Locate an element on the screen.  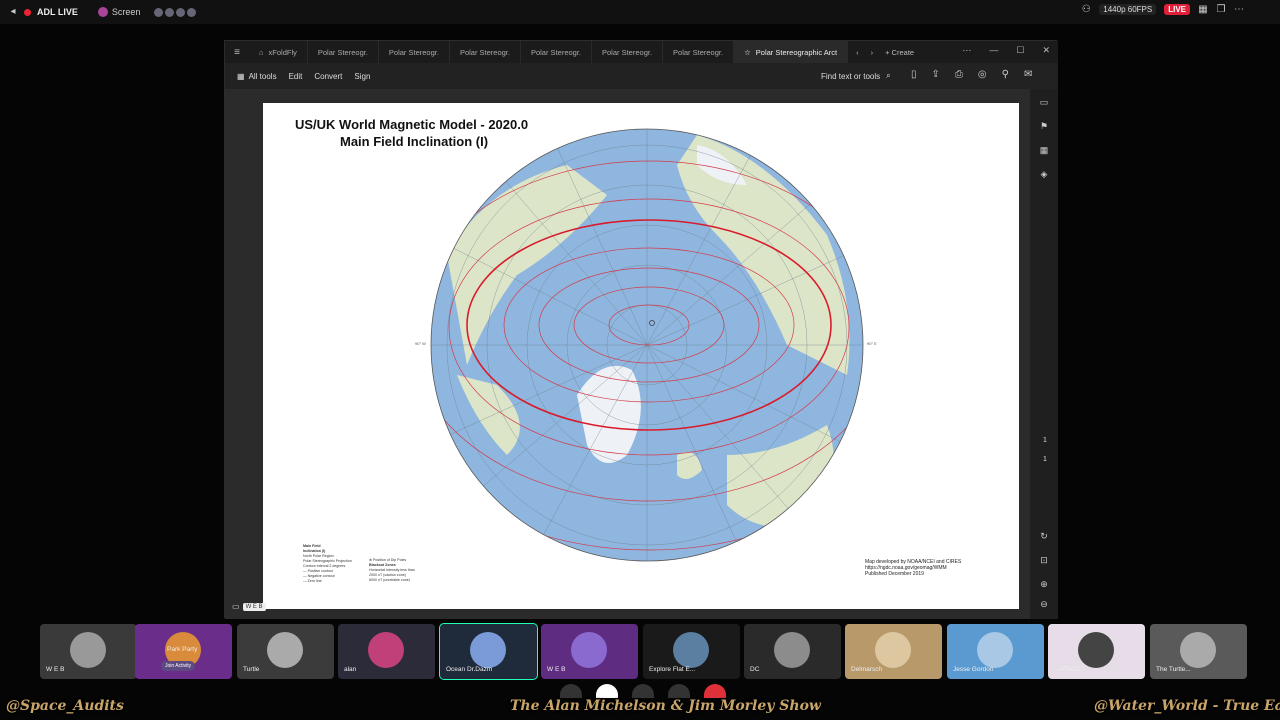
fit-page-icon: ⊡ is located at coordinates (1044, 562).